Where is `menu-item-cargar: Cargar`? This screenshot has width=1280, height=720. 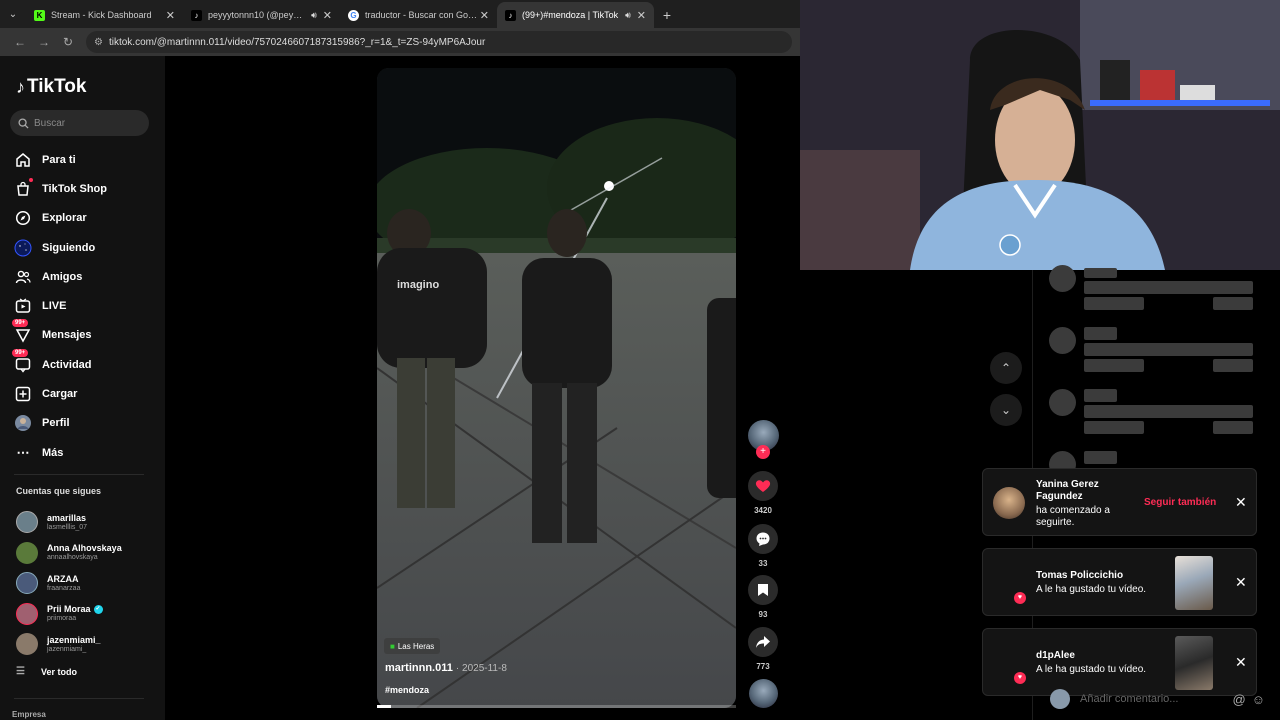
menu-item-cargar: Cargar is located at coordinates (84, 393).